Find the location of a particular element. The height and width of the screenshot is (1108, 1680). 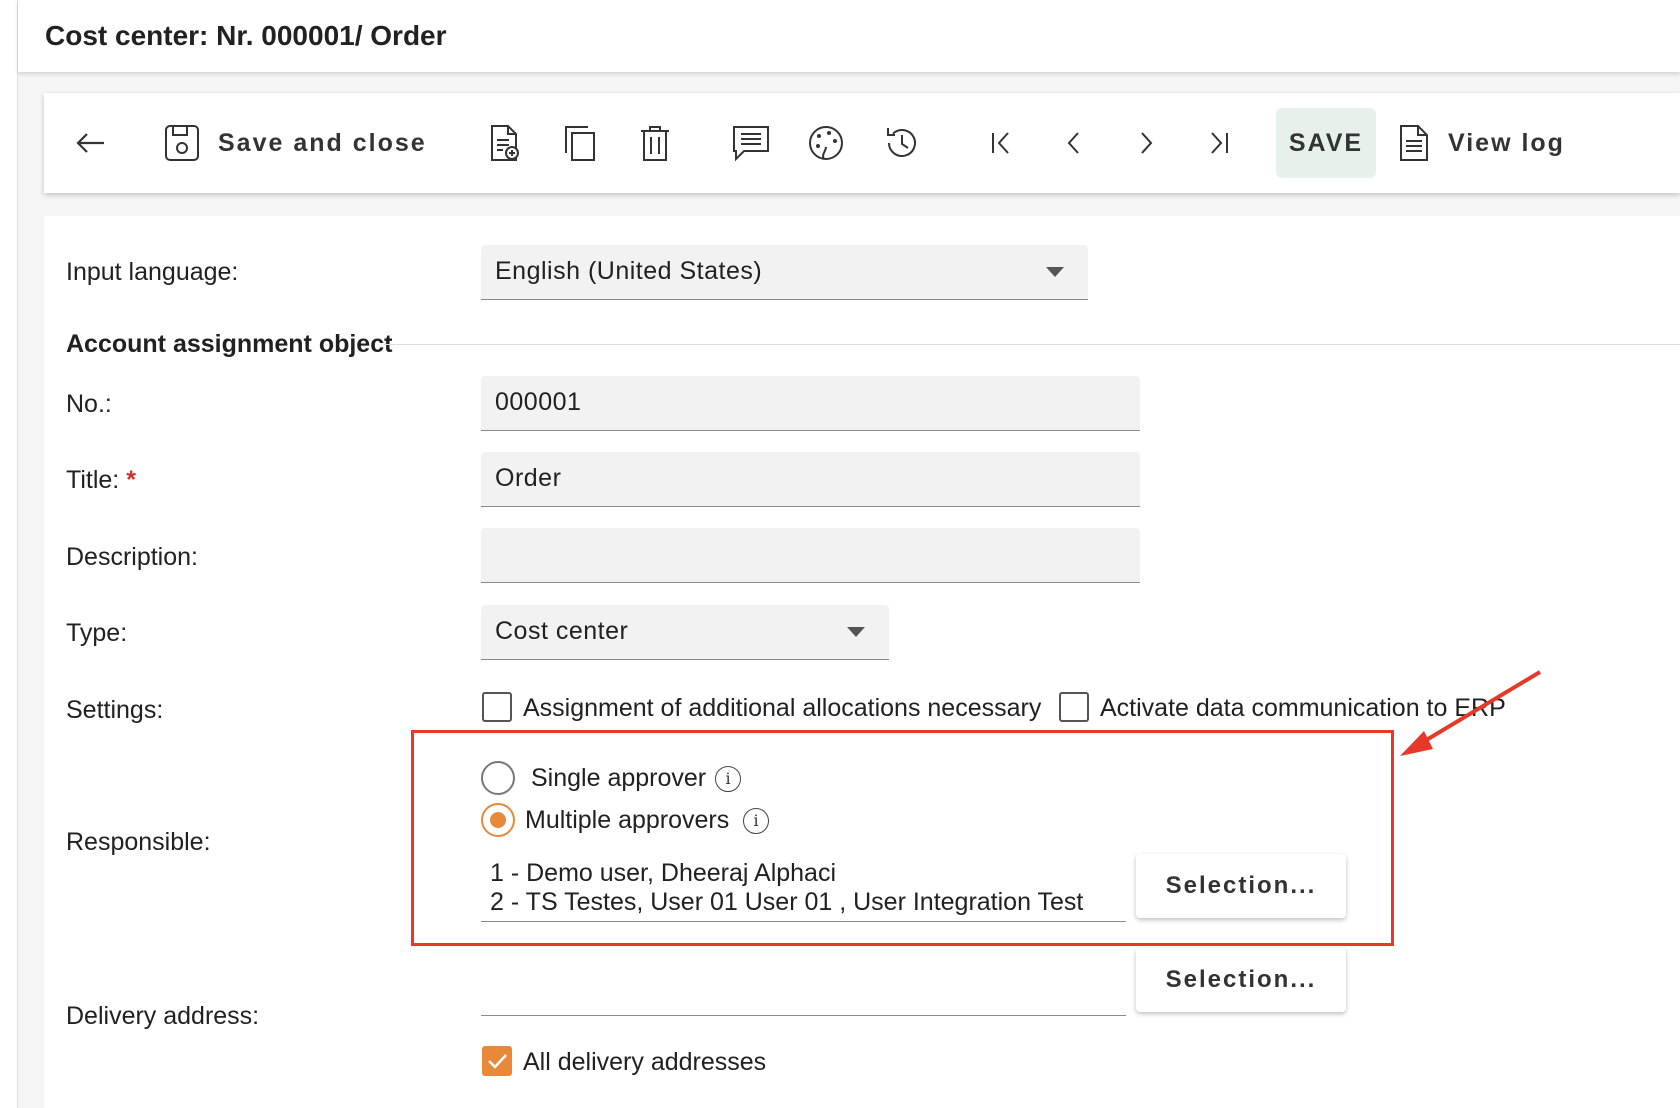

save-button: SAVE is located at coordinates (1326, 143).